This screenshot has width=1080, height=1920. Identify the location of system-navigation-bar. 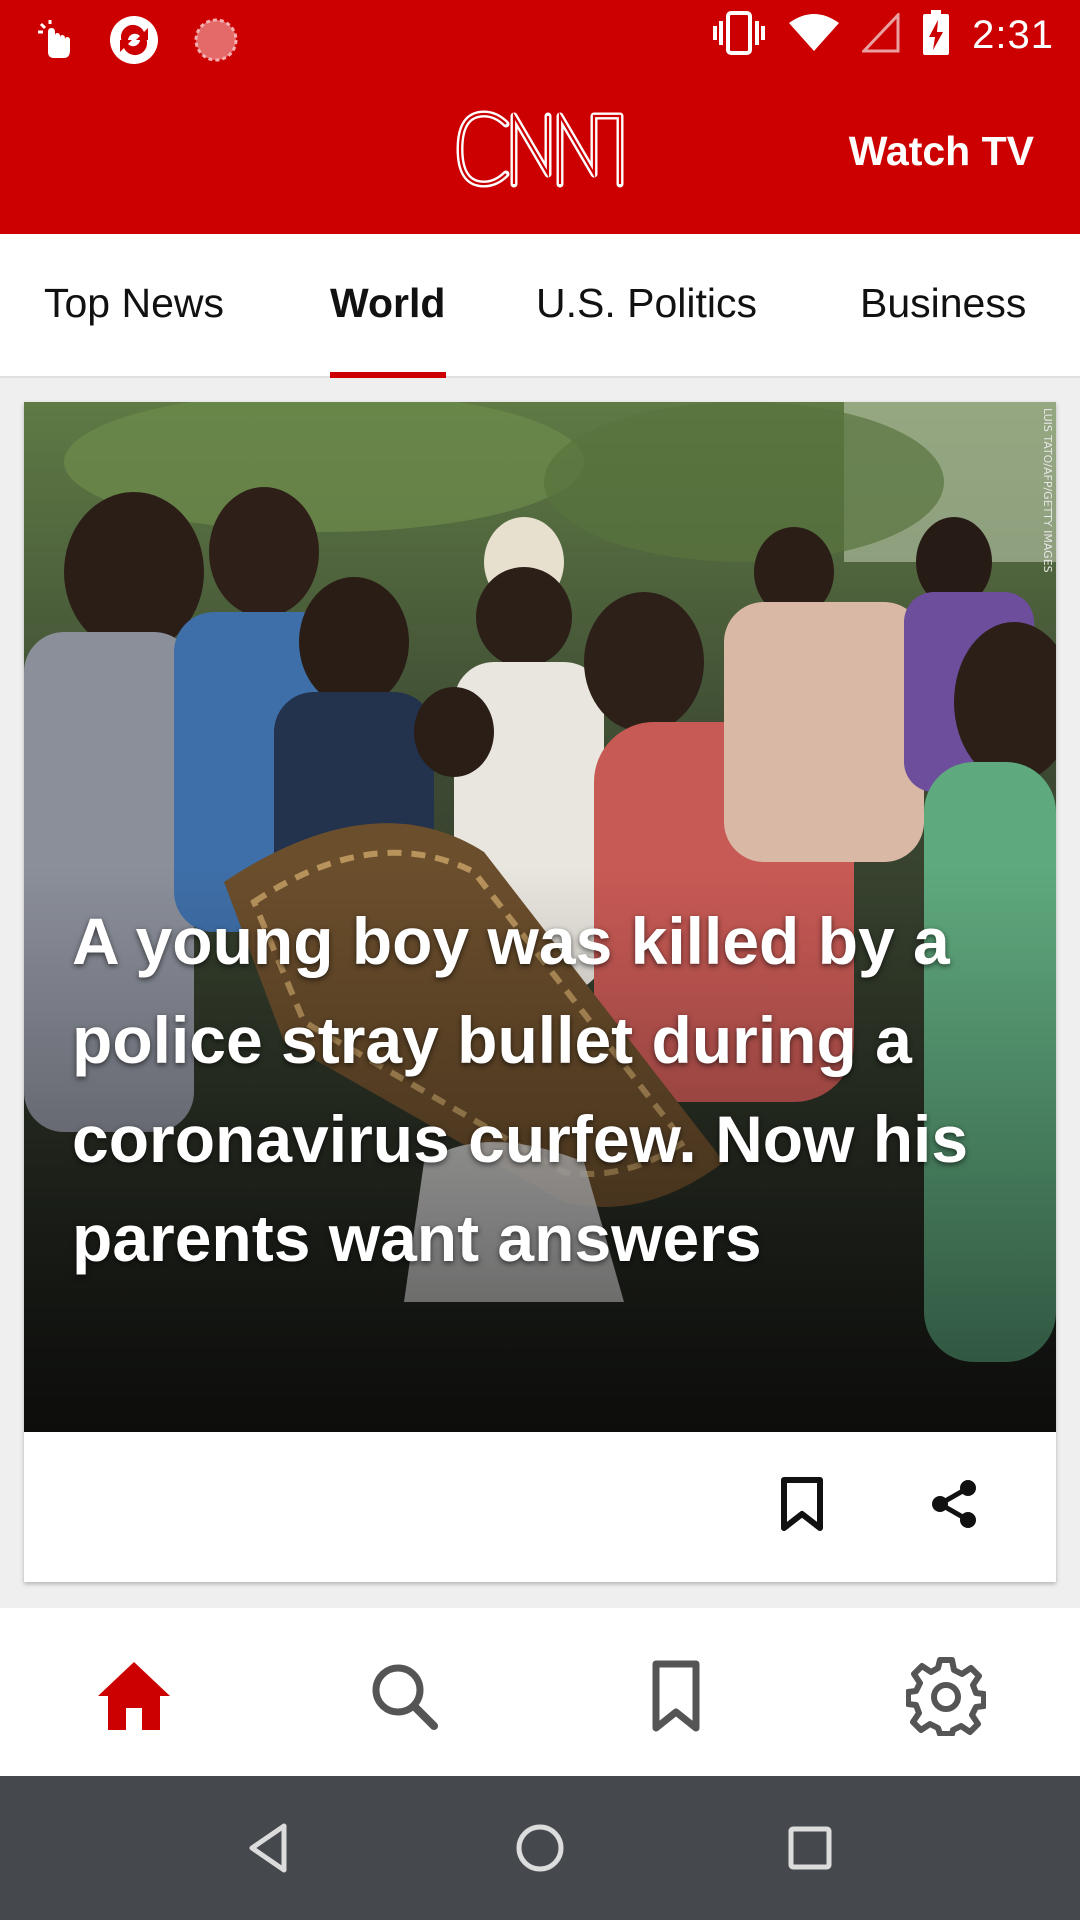
(540, 1848).